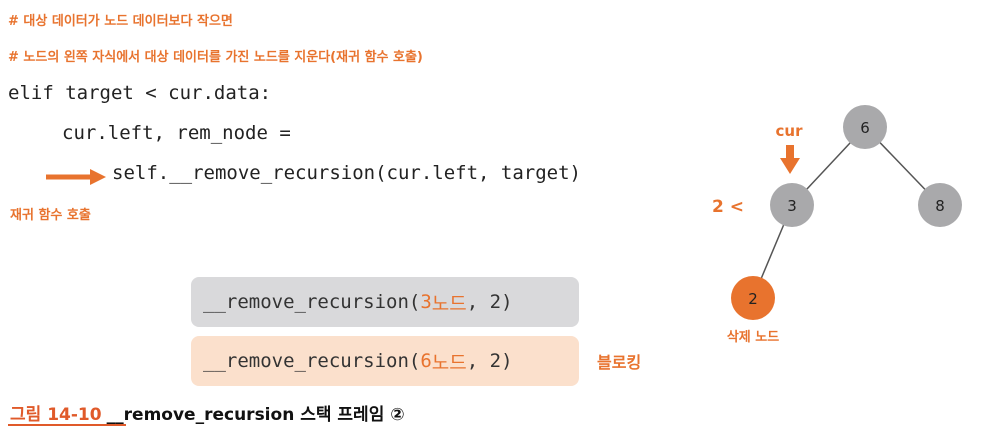  What do you see at coordinates (50, 215) in the screenshot?
I see `recursive-call-label: 재귀 함수 호출` at bounding box center [50, 215].